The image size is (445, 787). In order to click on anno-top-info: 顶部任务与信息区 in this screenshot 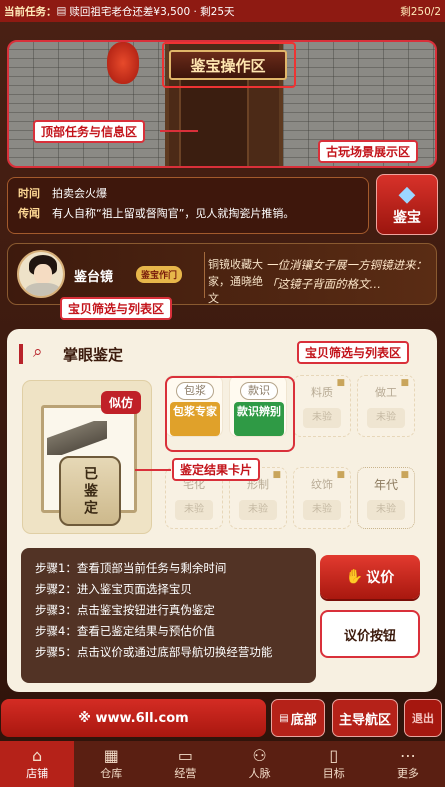, I will do `click(89, 131)`.